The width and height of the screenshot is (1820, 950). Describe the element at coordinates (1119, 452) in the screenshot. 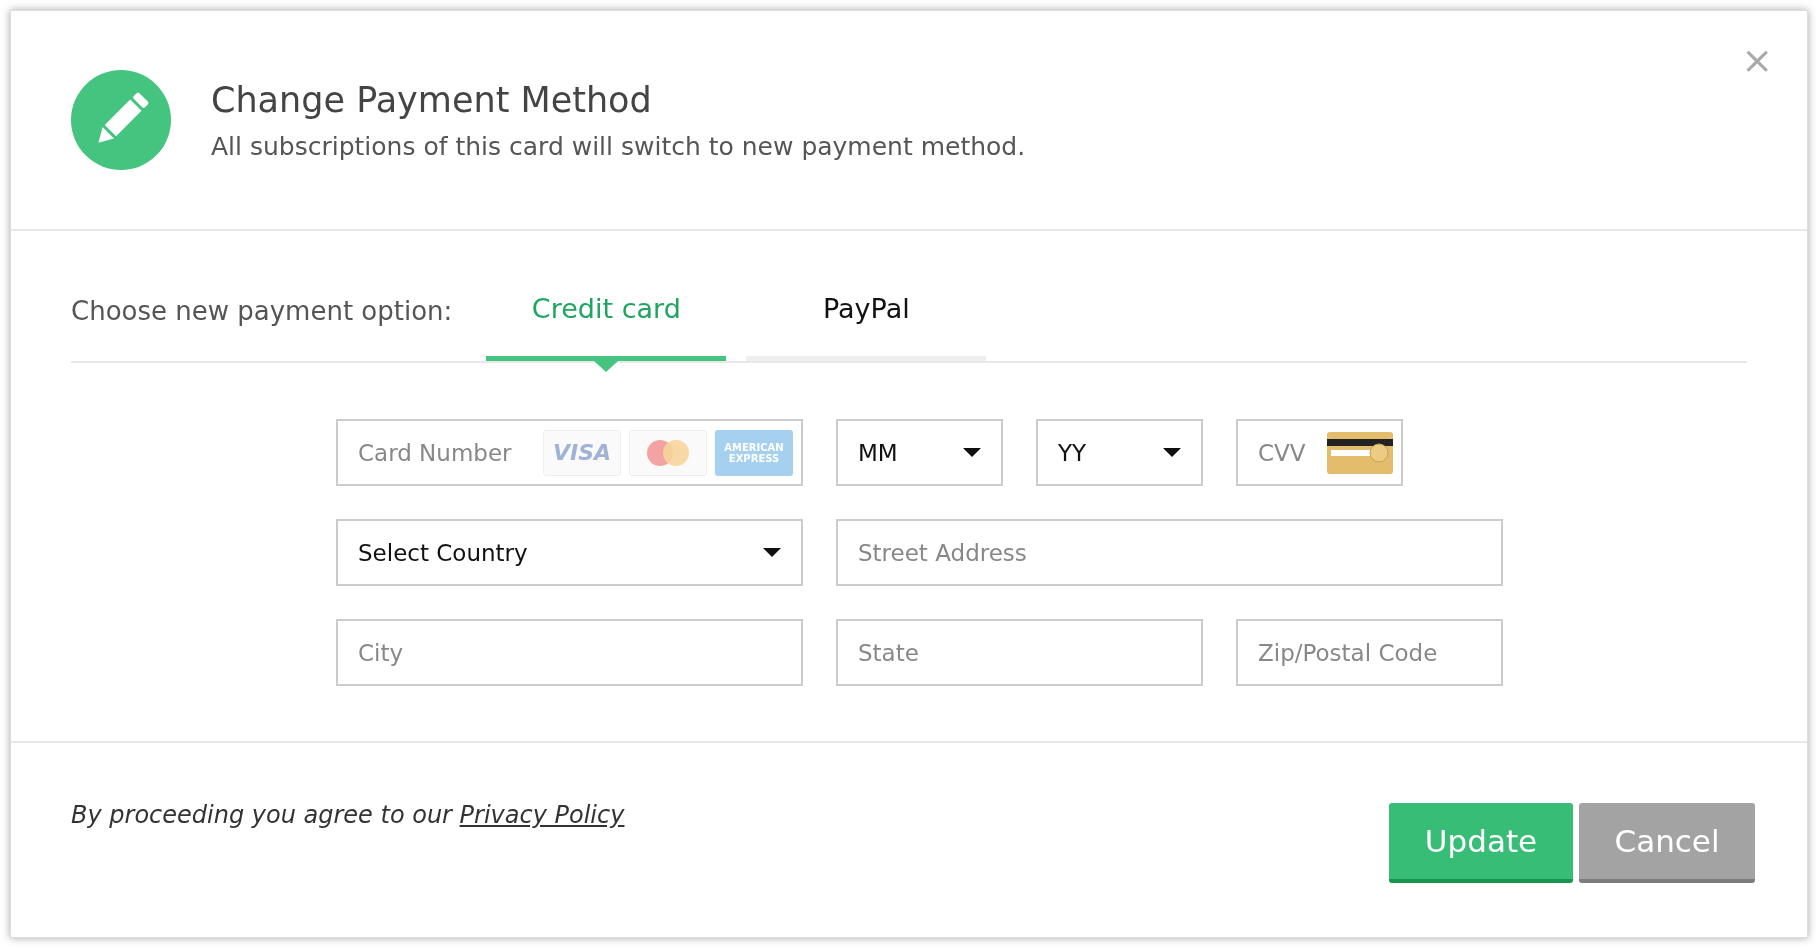

I see `select-field: YY` at that location.